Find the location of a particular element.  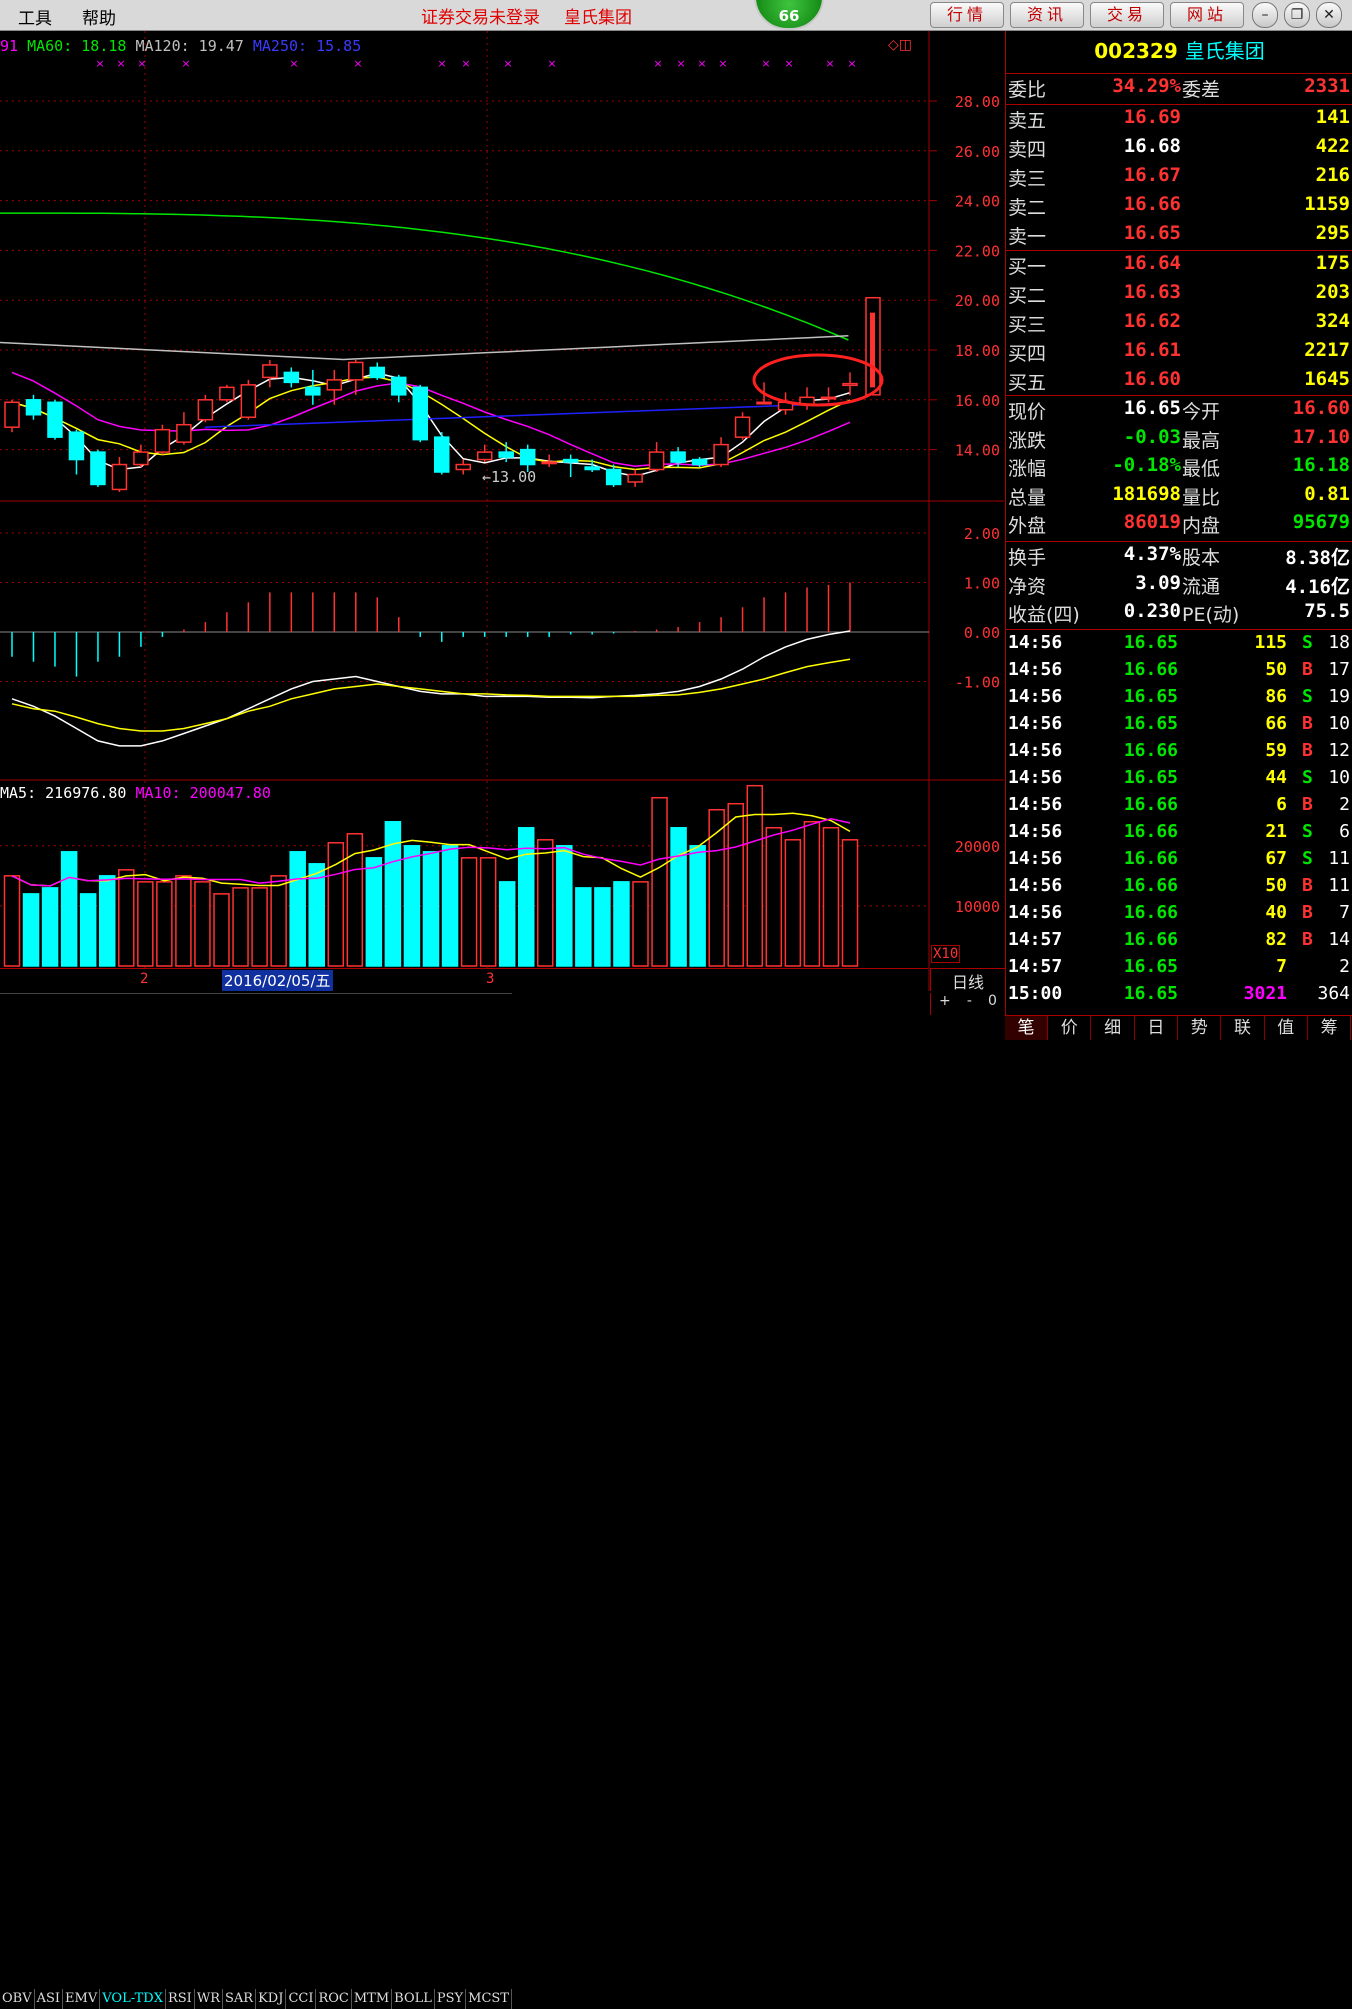

menu-help: 帮助 is located at coordinates (99, 16).